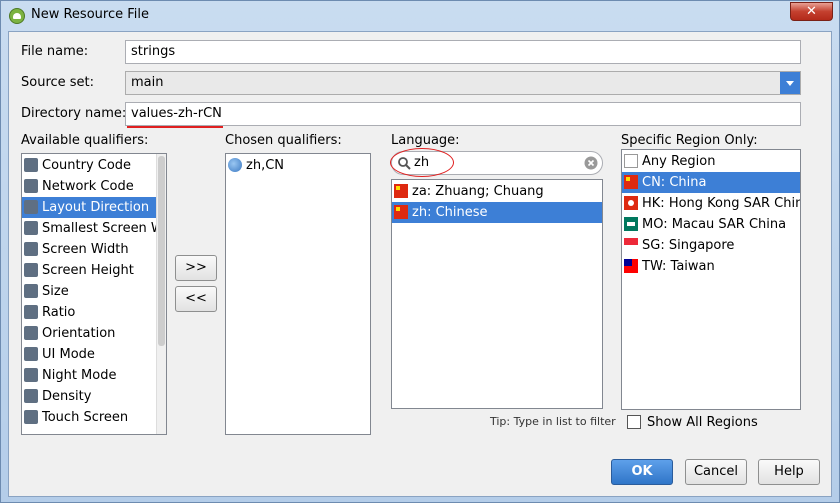  Describe the element at coordinates (790, 83) in the screenshot. I see `chevron-down-icon` at that location.